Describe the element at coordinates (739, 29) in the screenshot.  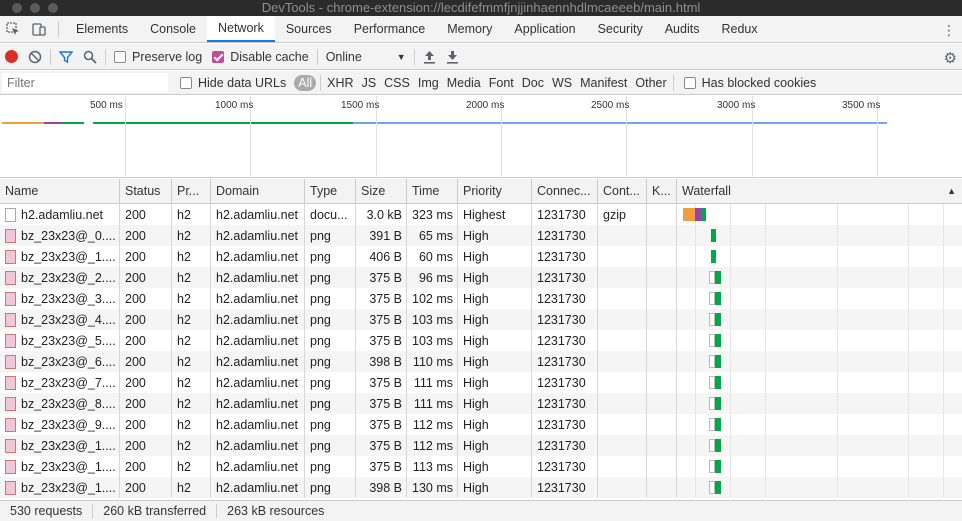
I see `tab-redux: Redux` at that location.